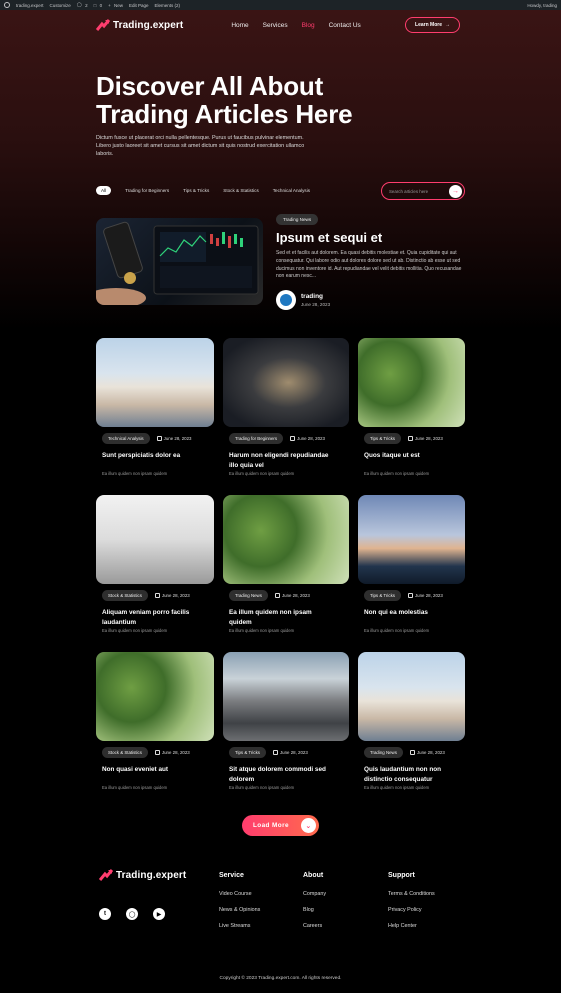 This screenshot has height=993, width=561. What do you see at coordinates (315, 296) in the screenshot?
I see `author-name: trading` at bounding box center [315, 296].